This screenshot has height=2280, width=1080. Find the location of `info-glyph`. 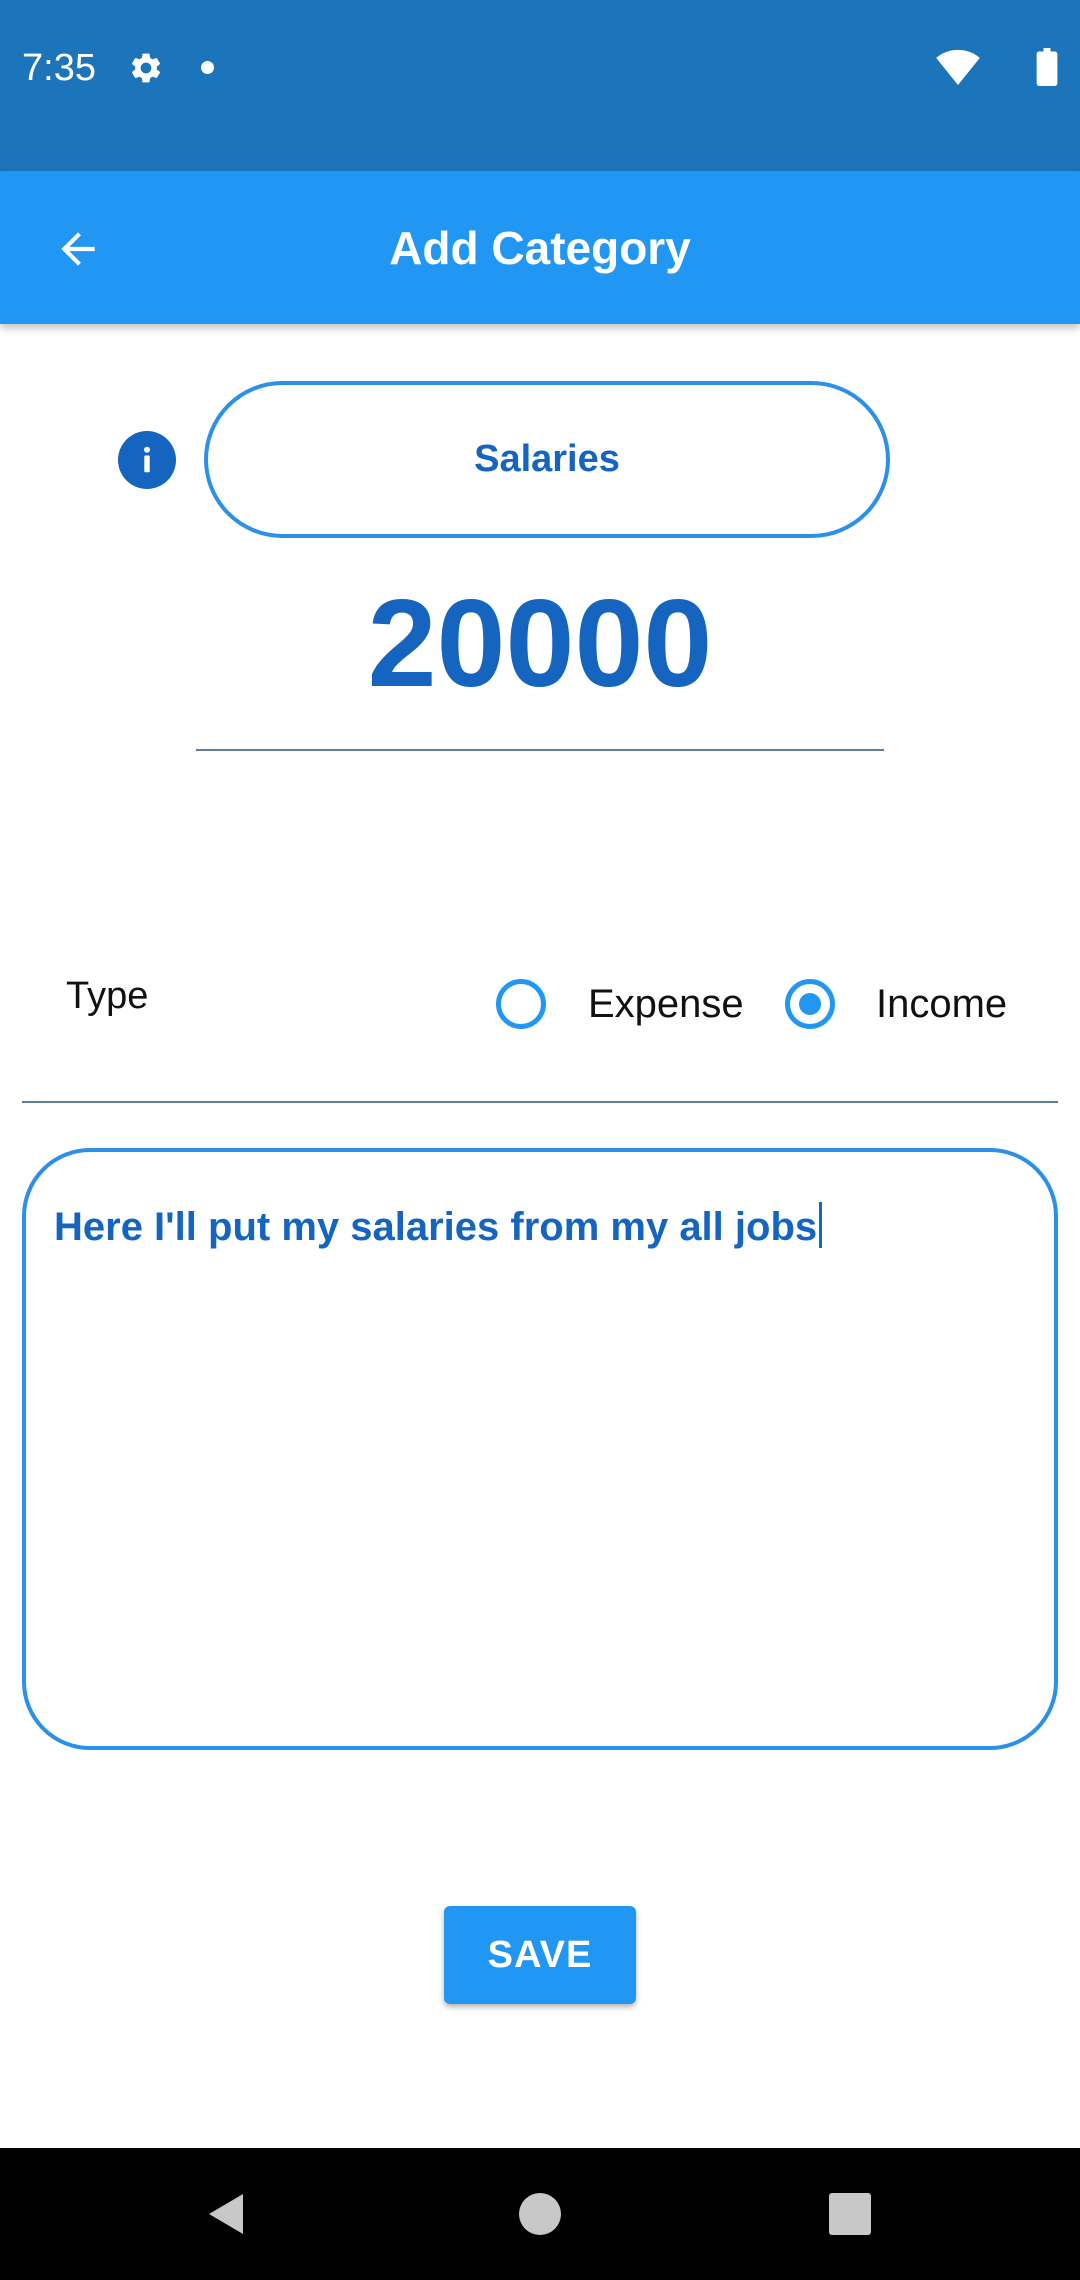

info-glyph is located at coordinates (147, 459).